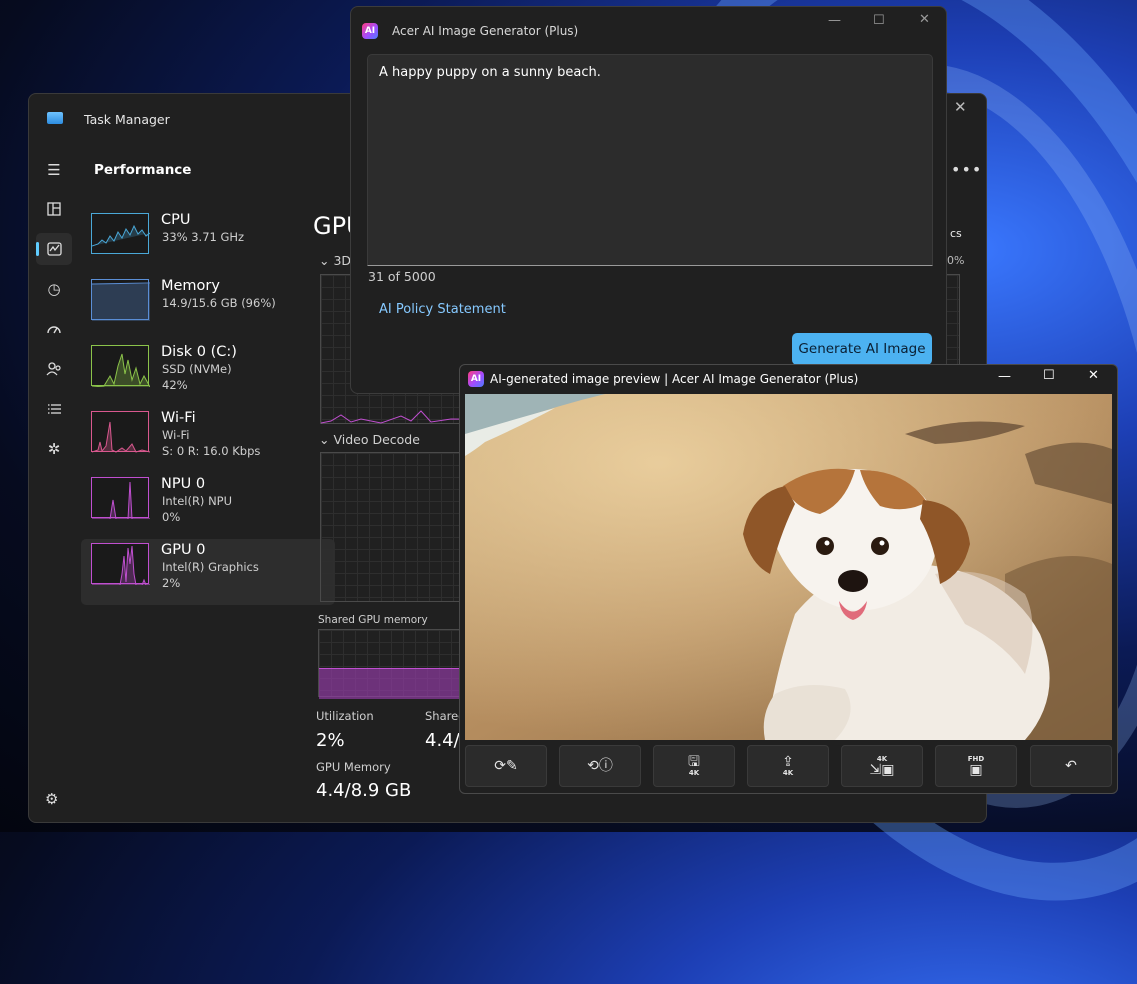 This screenshot has width=1137, height=984. What do you see at coordinates (183, 484) in the screenshot?
I see `perf-item-name: NPU 0` at bounding box center [183, 484].